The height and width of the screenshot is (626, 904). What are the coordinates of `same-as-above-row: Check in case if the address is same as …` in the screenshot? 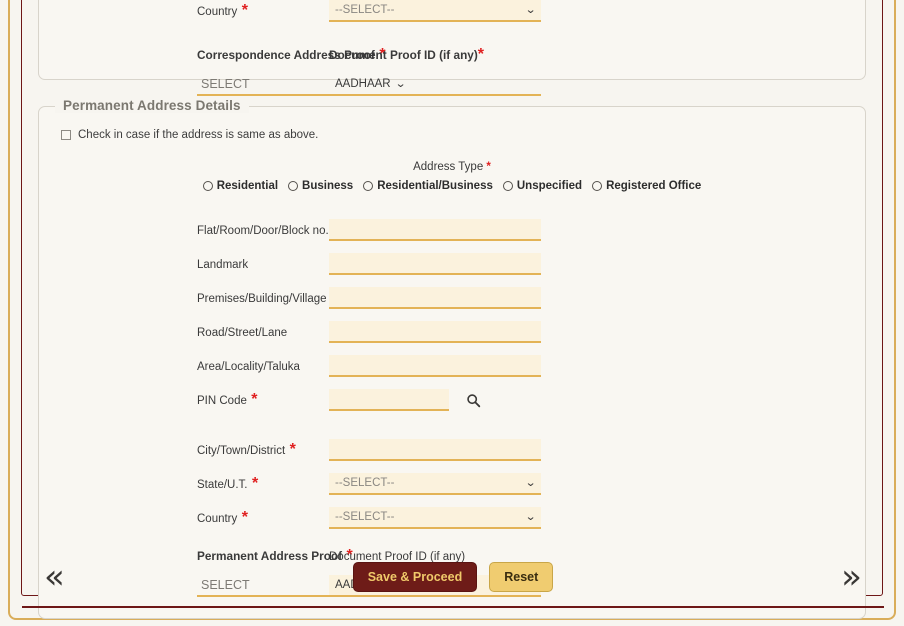 It's located at (452, 135).